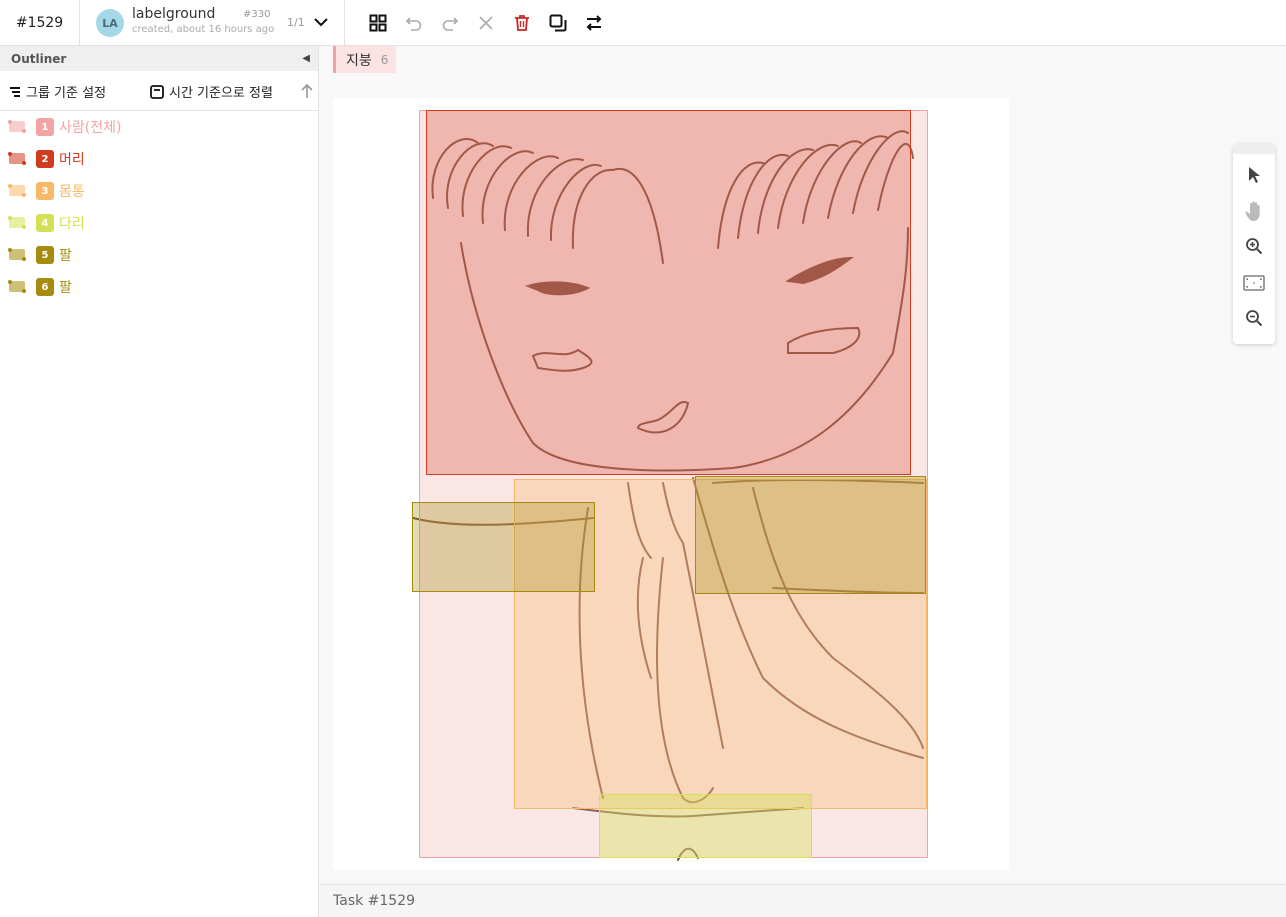 This screenshot has height=917, width=1286. I want to click on item-label: 다리, so click(72, 224).